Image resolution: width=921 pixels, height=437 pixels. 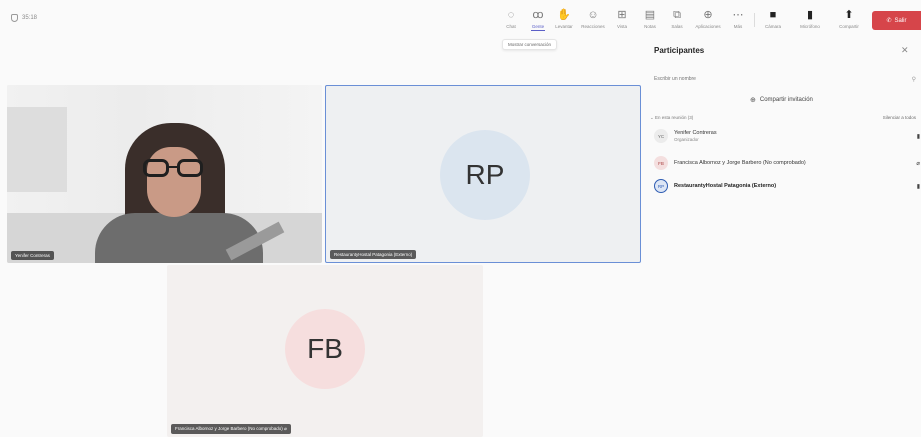 I want to click on meeting-timer: 35:18, so click(x=24, y=18).